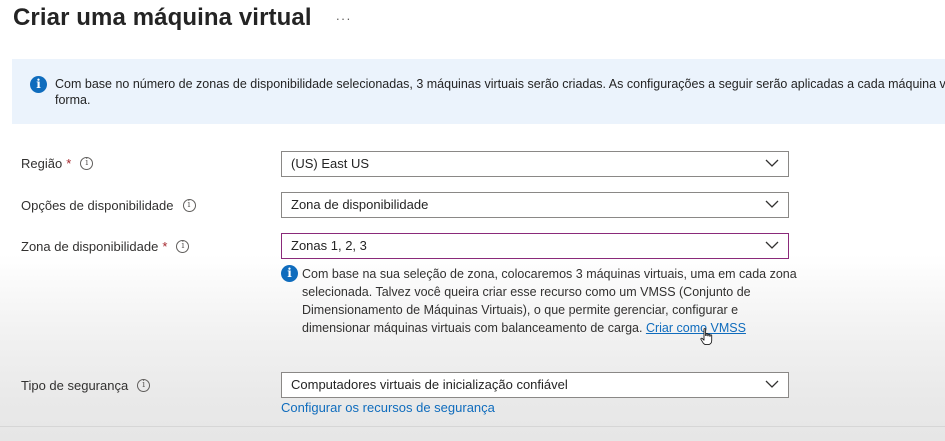 The height and width of the screenshot is (441, 945). What do you see at coordinates (330, 163) in the screenshot?
I see `region-select-value: (US) East US` at bounding box center [330, 163].